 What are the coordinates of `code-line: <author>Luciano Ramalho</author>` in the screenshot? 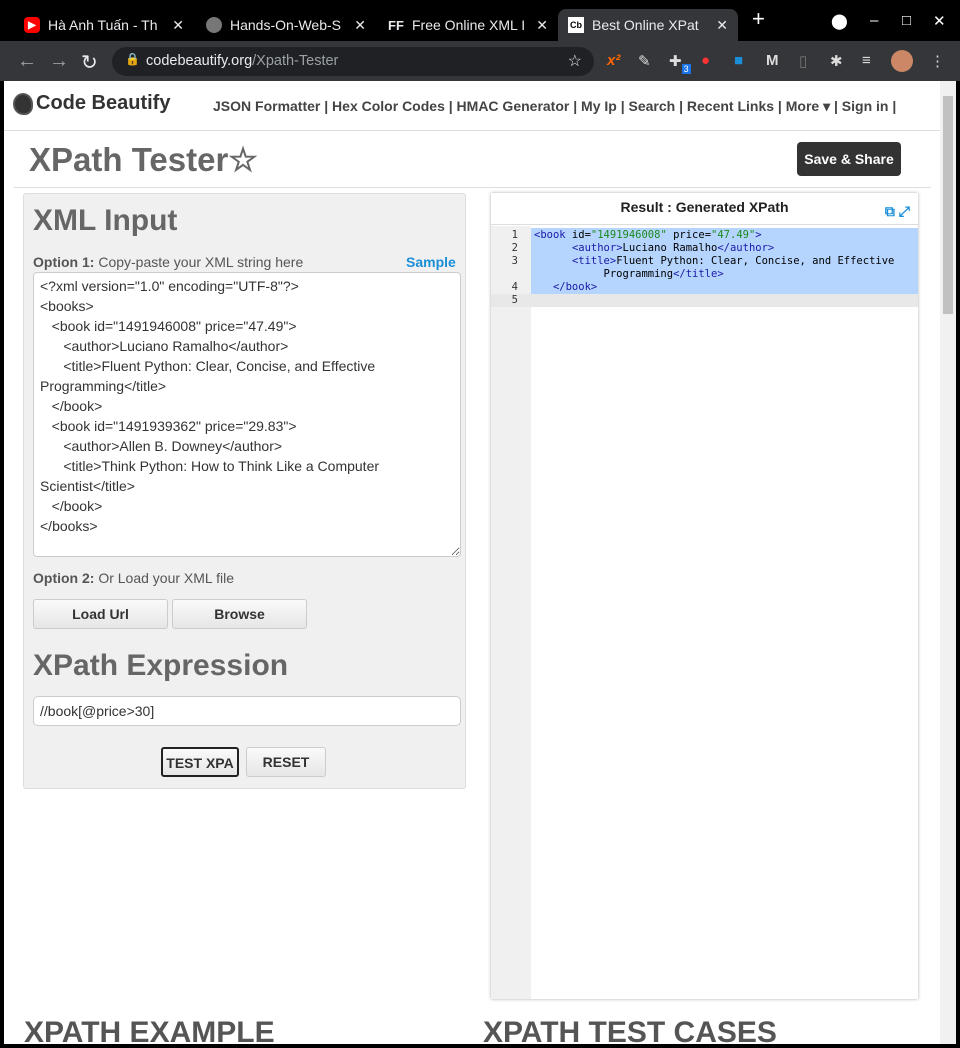 It's located at (673, 248).